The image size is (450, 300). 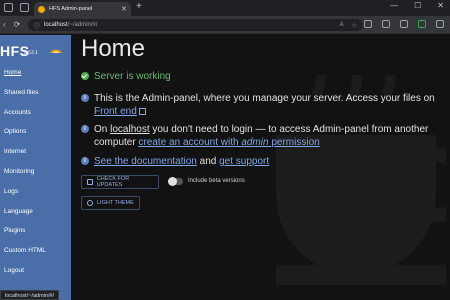 I want to click on reload-icon: ⟳, so click(x=17, y=24).